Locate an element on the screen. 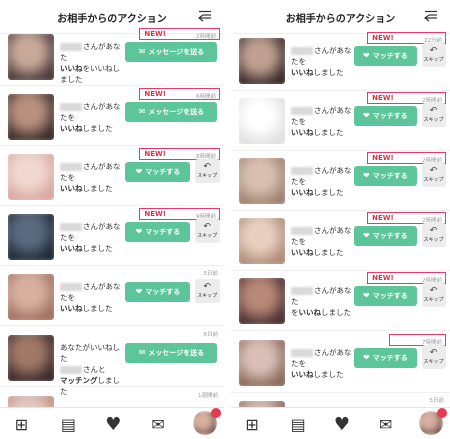  list-item: NEW! 9時間前 さんがあなたを いいねしました ❤ マッチする ↶ スキップ is located at coordinates (112, 236).